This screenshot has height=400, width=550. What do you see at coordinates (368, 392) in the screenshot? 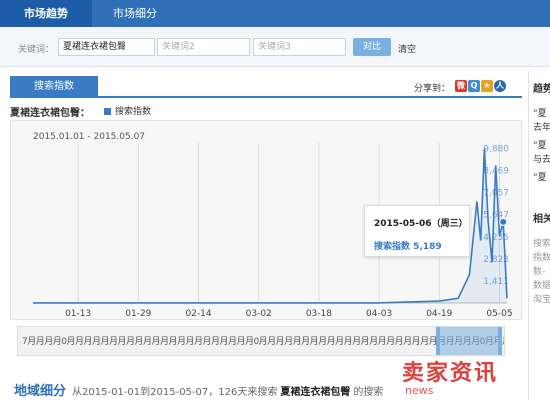
I see `region-suffix: 的搜索` at bounding box center [368, 392].